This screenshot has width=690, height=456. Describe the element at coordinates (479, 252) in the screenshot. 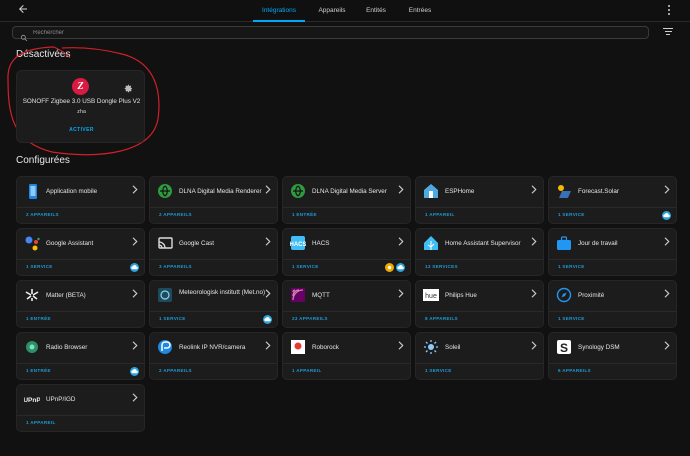

I see `integration-card: Home Assistant Supervisor 13 SERVICES` at that location.